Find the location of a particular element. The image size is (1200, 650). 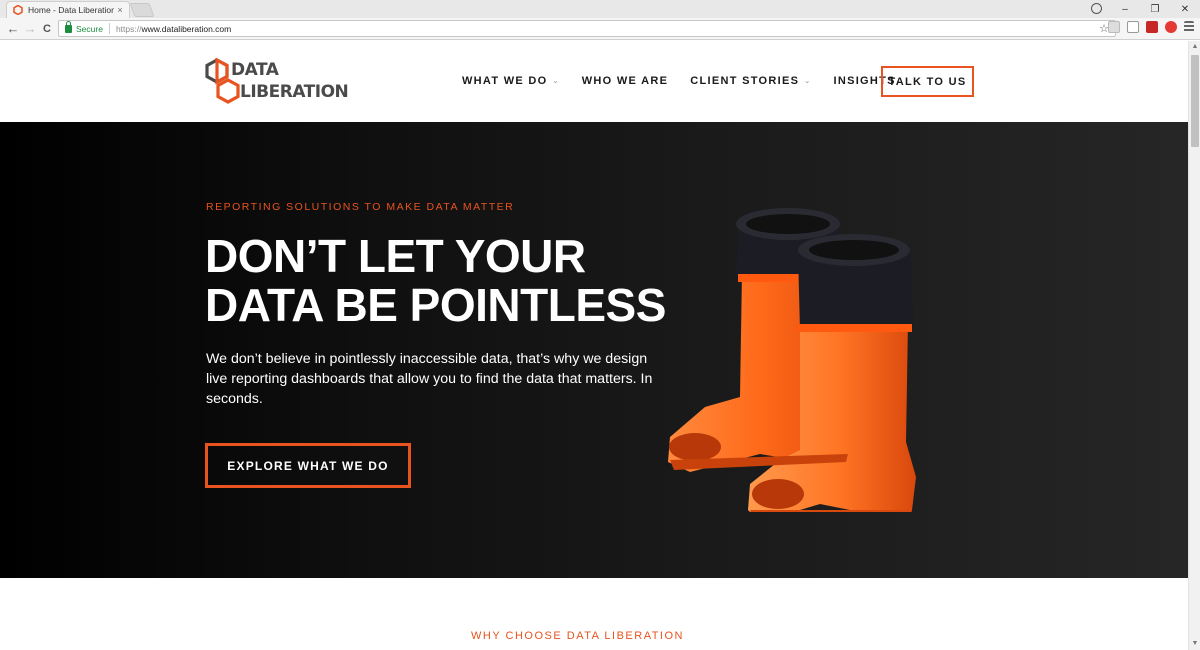

logo-text-data: DATA is located at coordinates (255, 70).